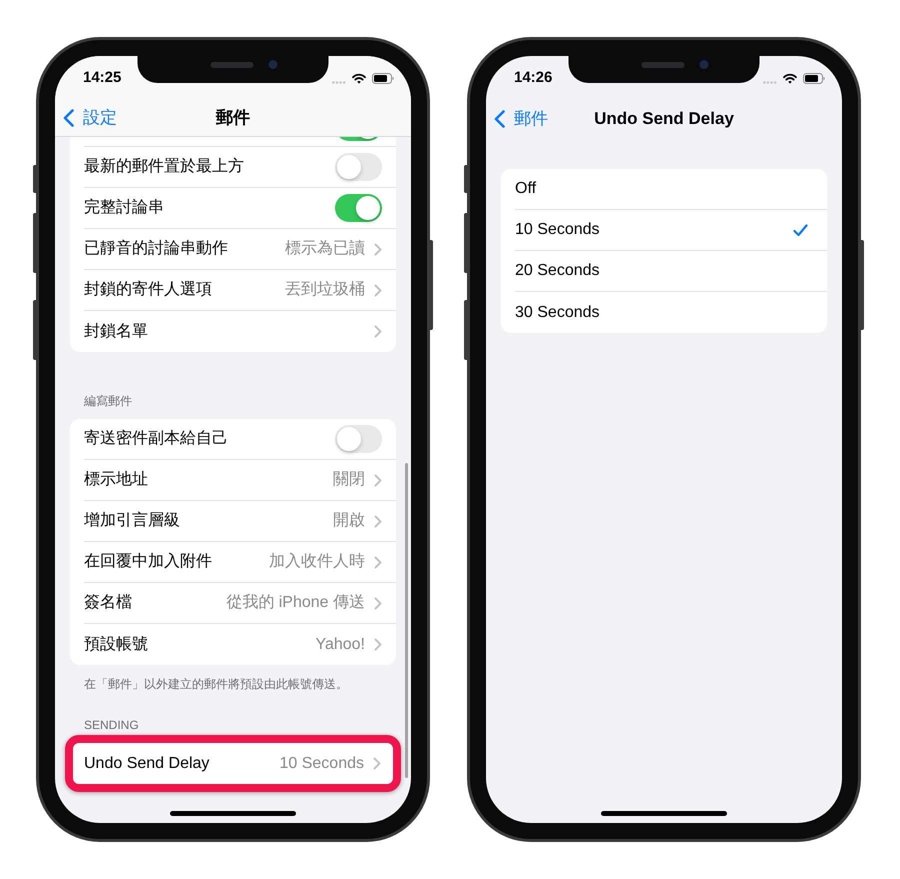  What do you see at coordinates (521, 118) in the screenshot?
I see `back-button: 郵件` at bounding box center [521, 118].